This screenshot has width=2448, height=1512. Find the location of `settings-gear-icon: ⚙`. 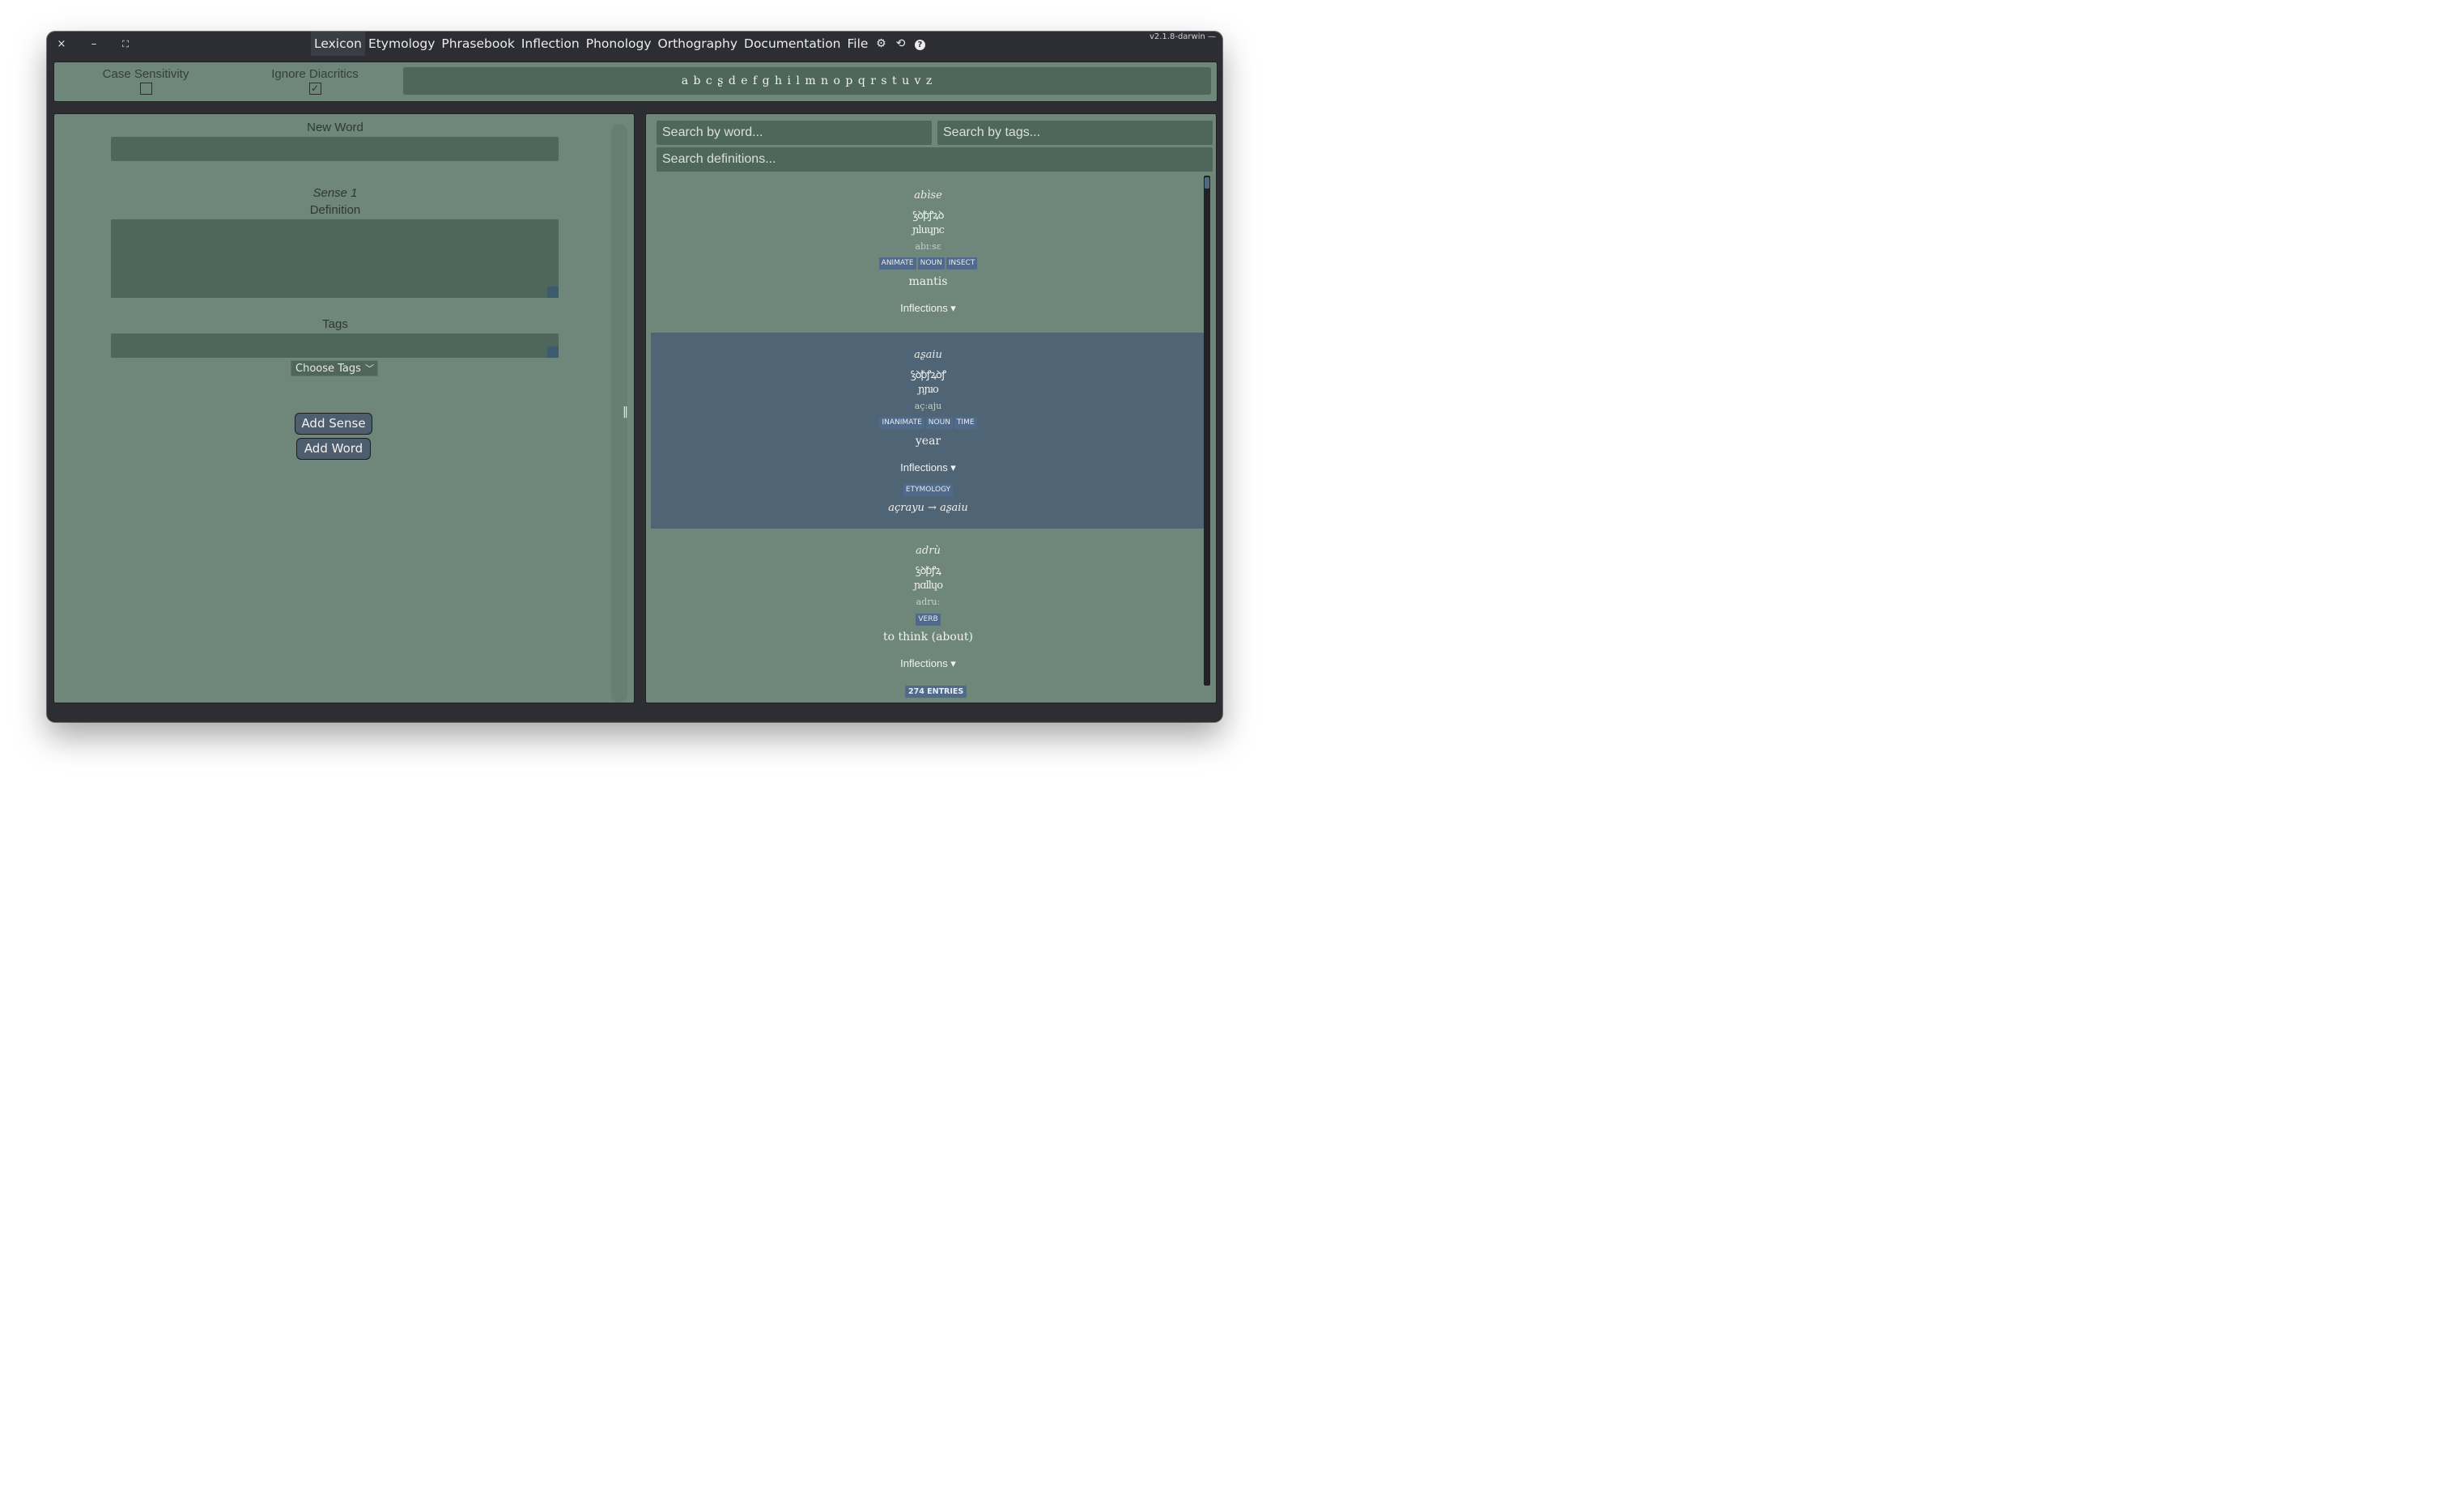

settings-gear-icon: ⚙ is located at coordinates (881, 44).